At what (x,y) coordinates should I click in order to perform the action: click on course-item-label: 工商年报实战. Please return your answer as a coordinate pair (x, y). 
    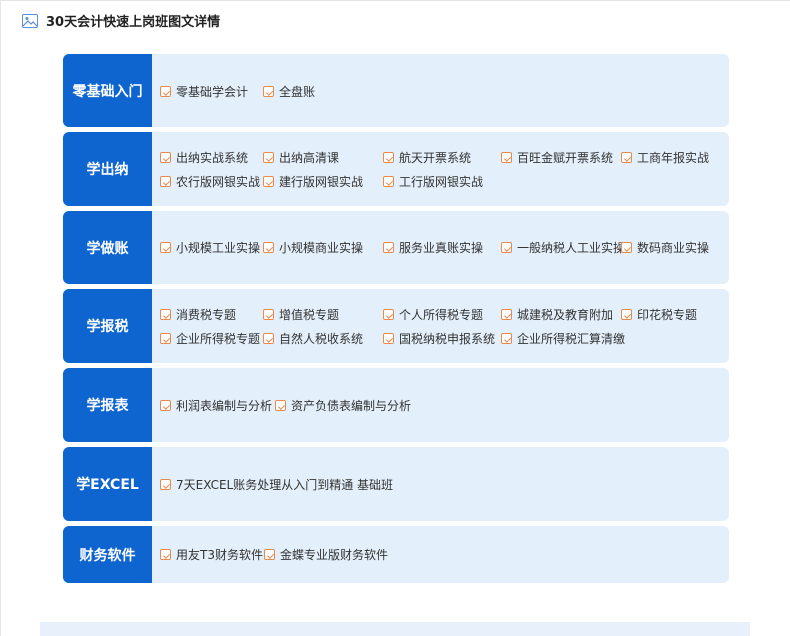
    Looking at the image, I should click on (673, 157).